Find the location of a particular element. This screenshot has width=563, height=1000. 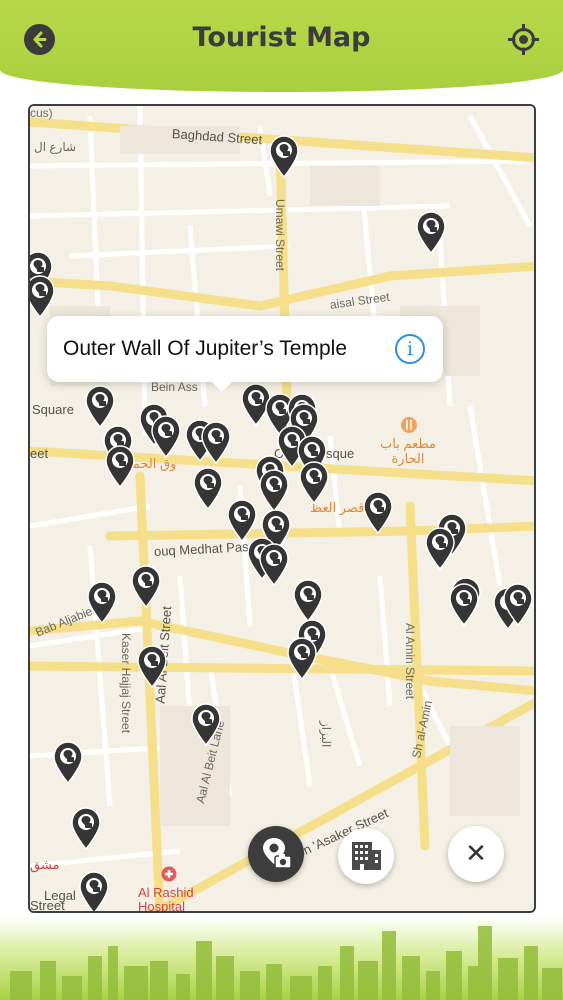

building-icon is located at coordinates (366, 856).